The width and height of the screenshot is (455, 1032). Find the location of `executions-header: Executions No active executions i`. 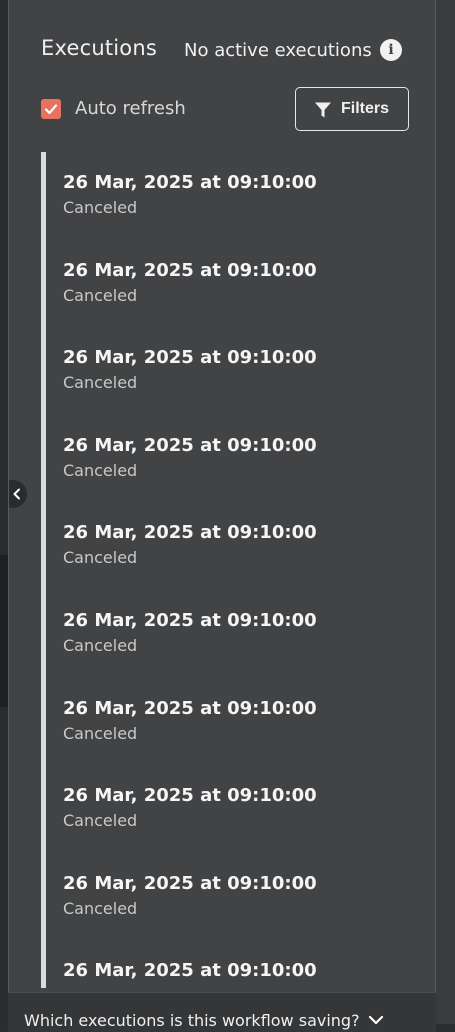

executions-header: Executions No active executions i is located at coordinates (226, 51).